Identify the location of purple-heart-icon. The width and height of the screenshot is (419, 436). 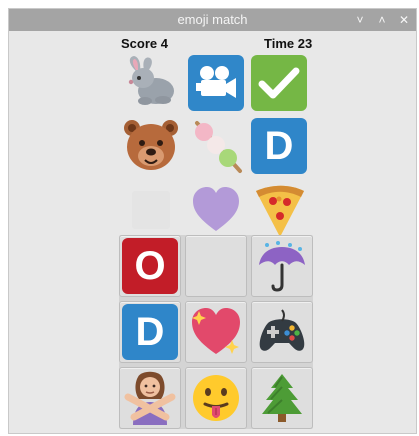
(216, 209).